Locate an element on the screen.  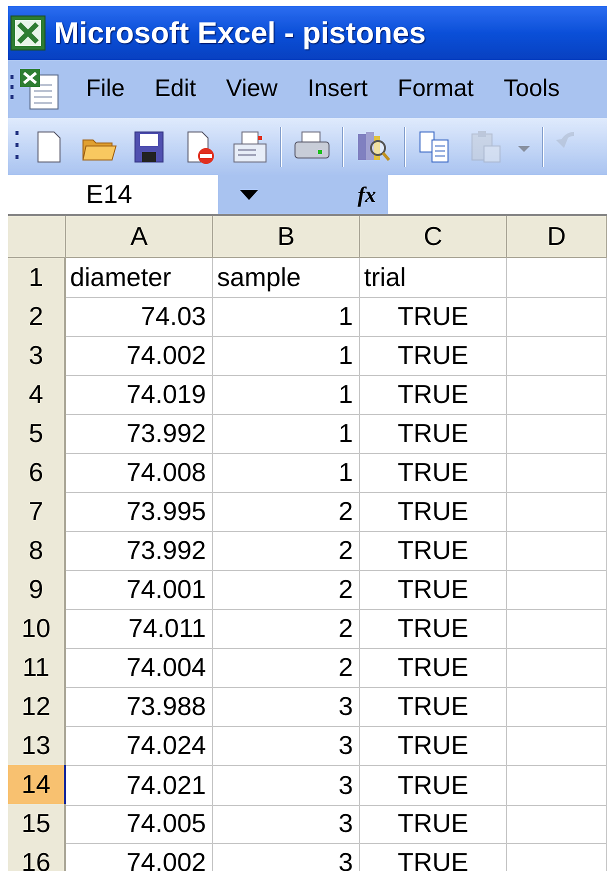
row-header: 6 is located at coordinates (37, 473).